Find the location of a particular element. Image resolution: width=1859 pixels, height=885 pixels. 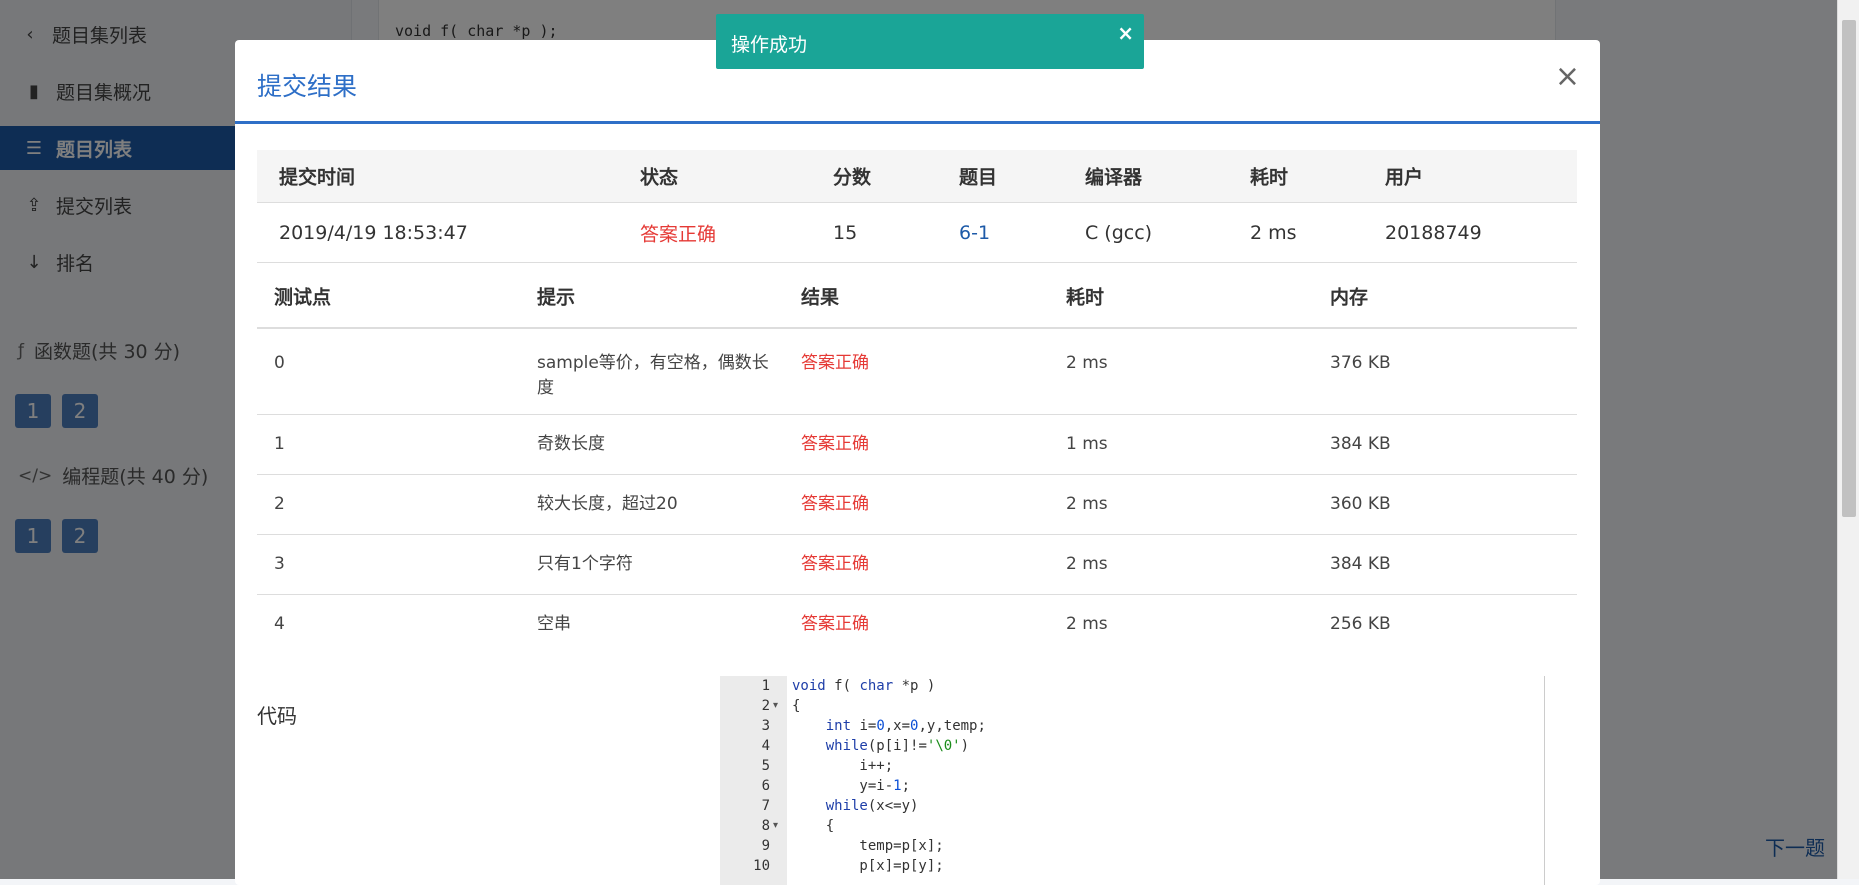

code-line: i++; is located at coordinates (843, 766).